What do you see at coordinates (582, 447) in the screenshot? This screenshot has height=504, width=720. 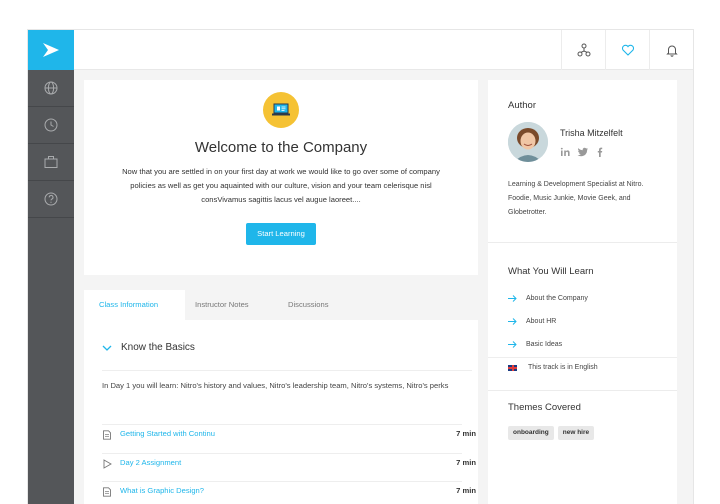 I see `themes-card: Themes Covered onboarding new hire` at bounding box center [582, 447].